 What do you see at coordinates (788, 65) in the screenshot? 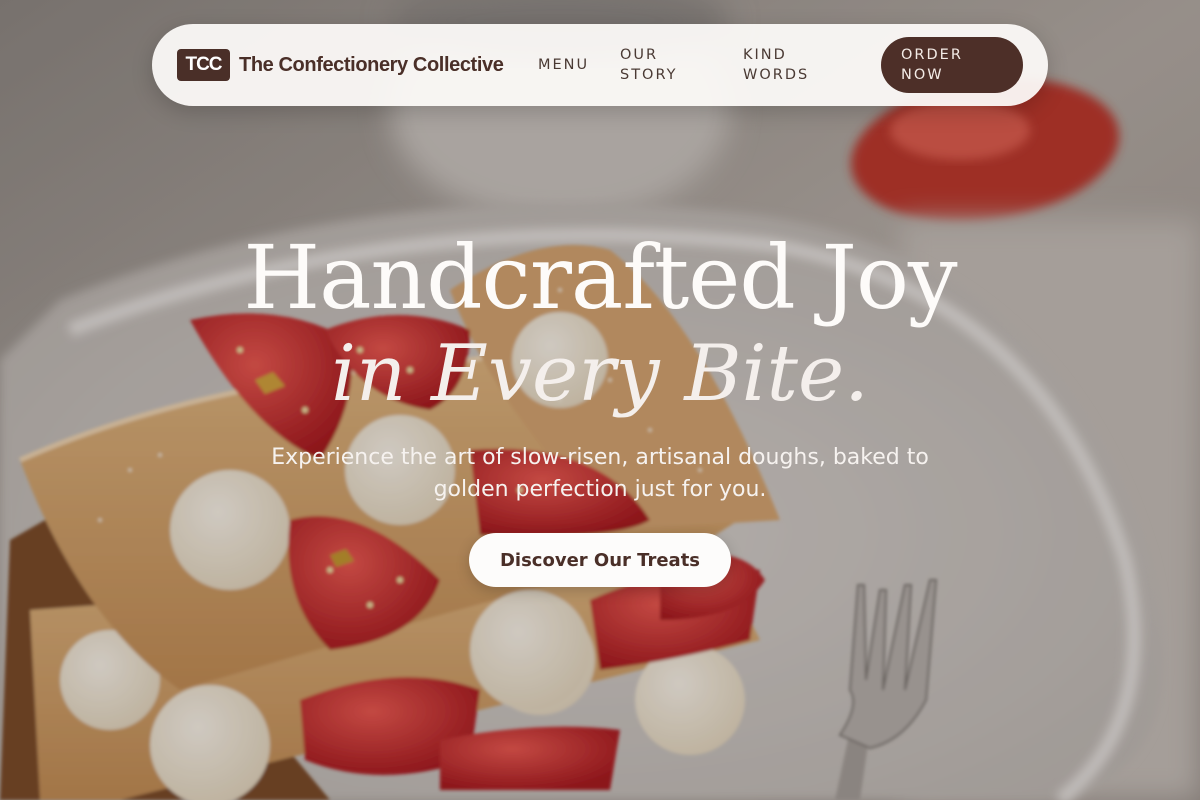
I see `nav-link-kind-words: KIND WORDS` at bounding box center [788, 65].